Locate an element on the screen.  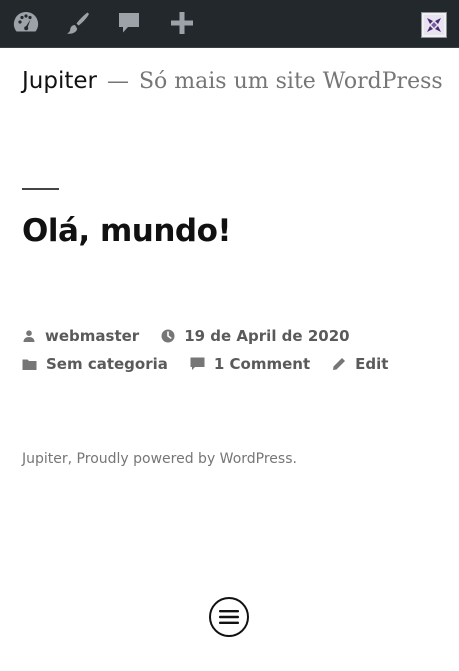
author-icon is located at coordinates (29, 336).